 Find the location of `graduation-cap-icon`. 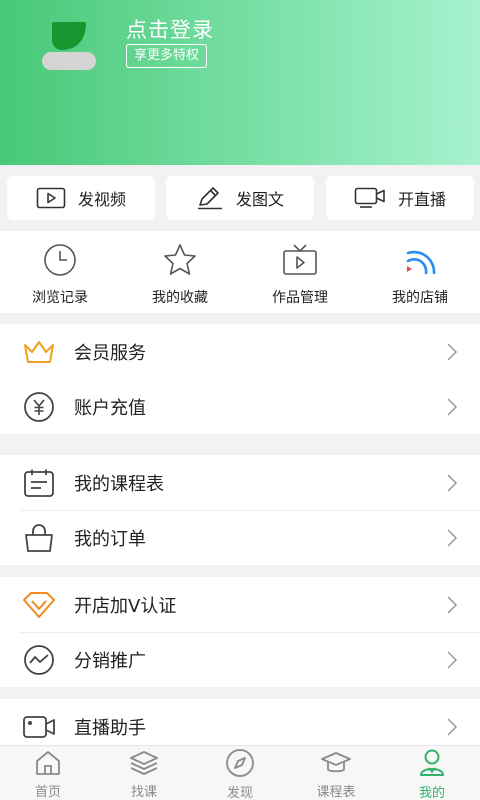

graduation-cap-icon is located at coordinates (336, 761).